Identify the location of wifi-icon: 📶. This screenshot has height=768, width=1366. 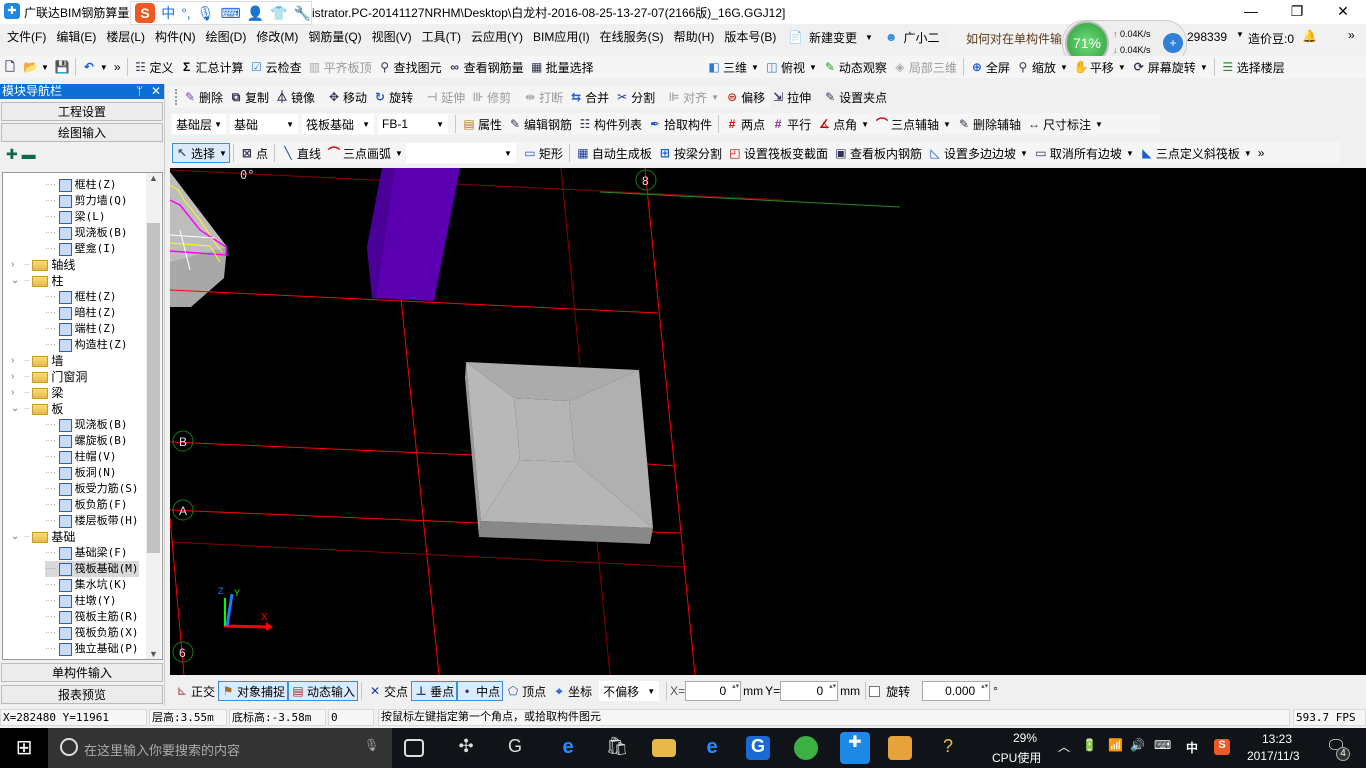
(1115, 745).